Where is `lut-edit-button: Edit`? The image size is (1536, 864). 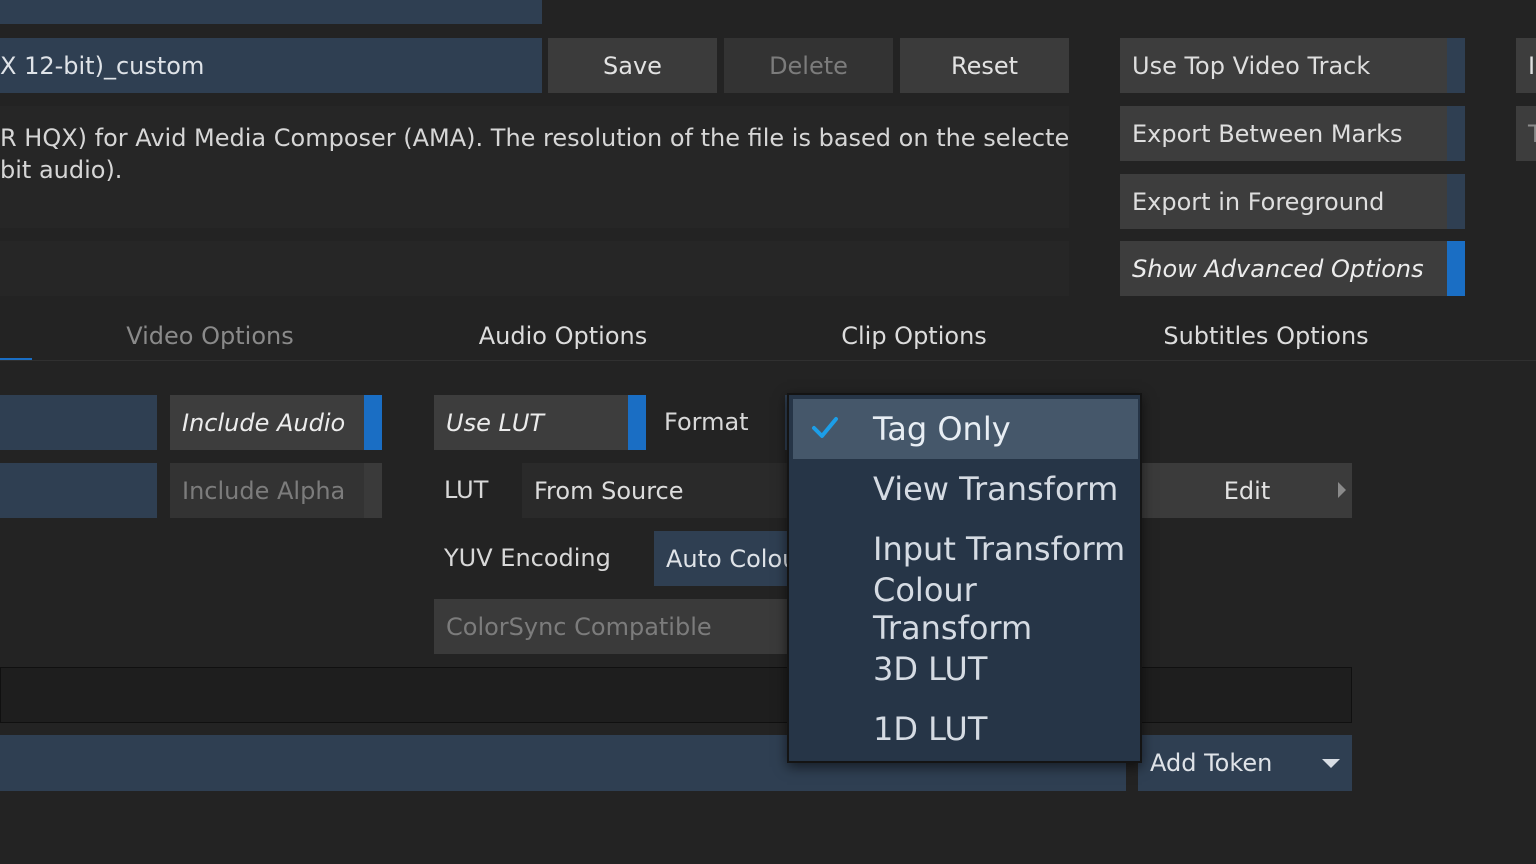 lut-edit-button: Edit is located at coordinates (1247, 490).